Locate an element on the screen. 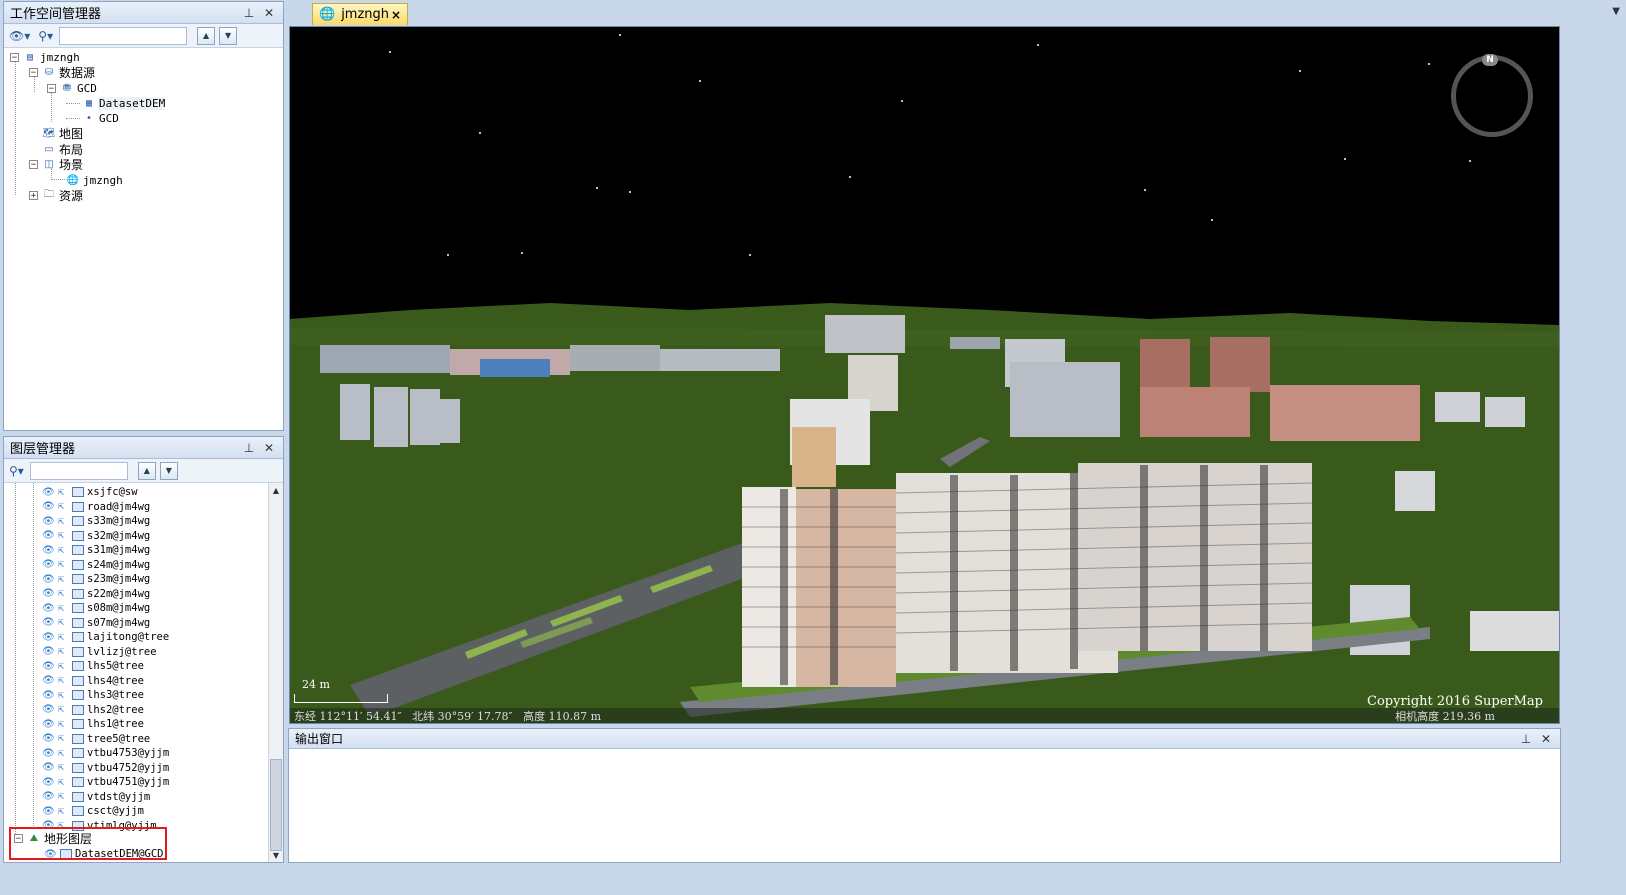 This screenshot has width=1626, height=895. layer-item: 👁 ⇱ csct@yjjm is located at coordinates (93, 811).